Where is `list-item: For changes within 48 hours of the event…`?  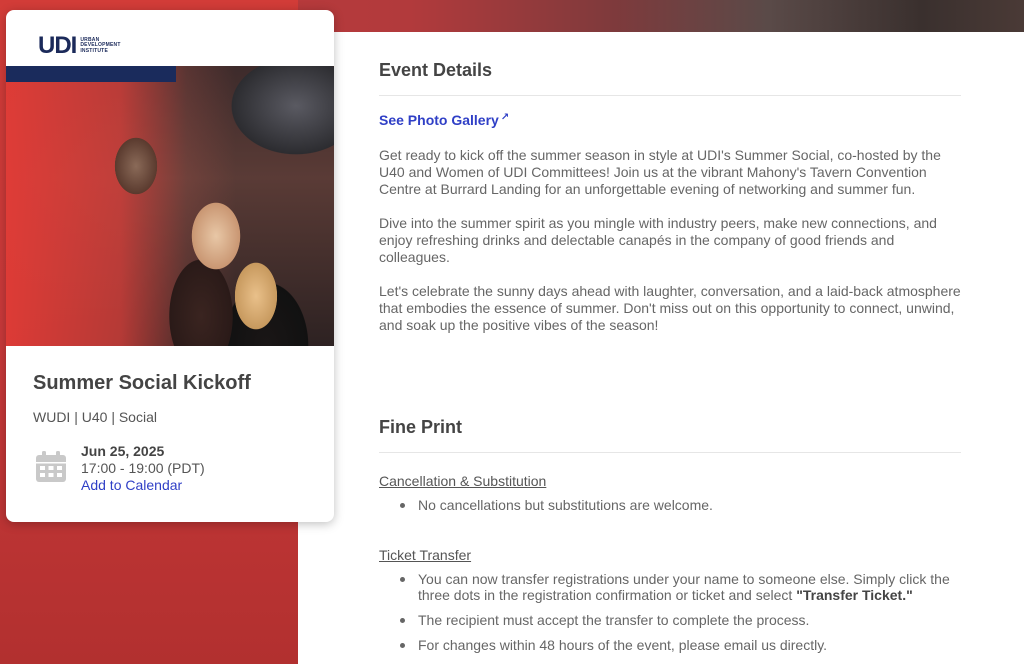 list-item: For changes within 48 hours of the event… is located at coordinates (670, 645).